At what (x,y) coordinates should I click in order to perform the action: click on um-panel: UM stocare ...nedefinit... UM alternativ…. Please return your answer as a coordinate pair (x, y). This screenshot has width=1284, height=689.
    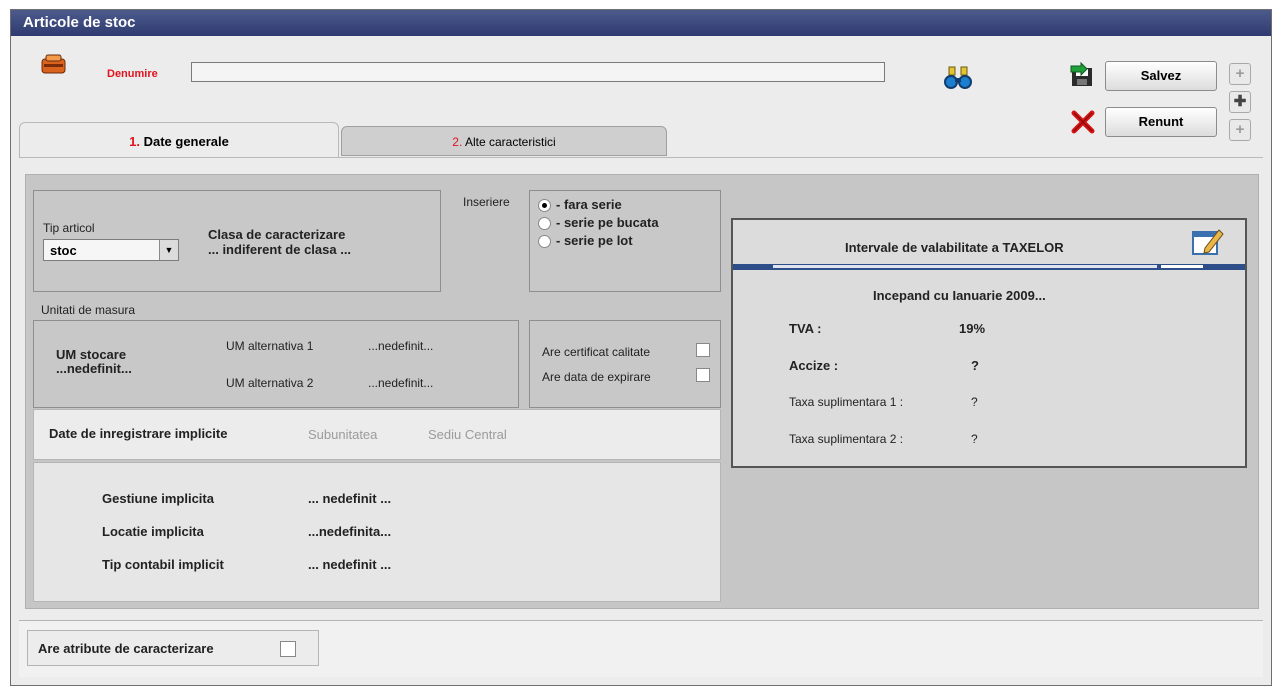
    Looking at the image, I should click on (276, 364).